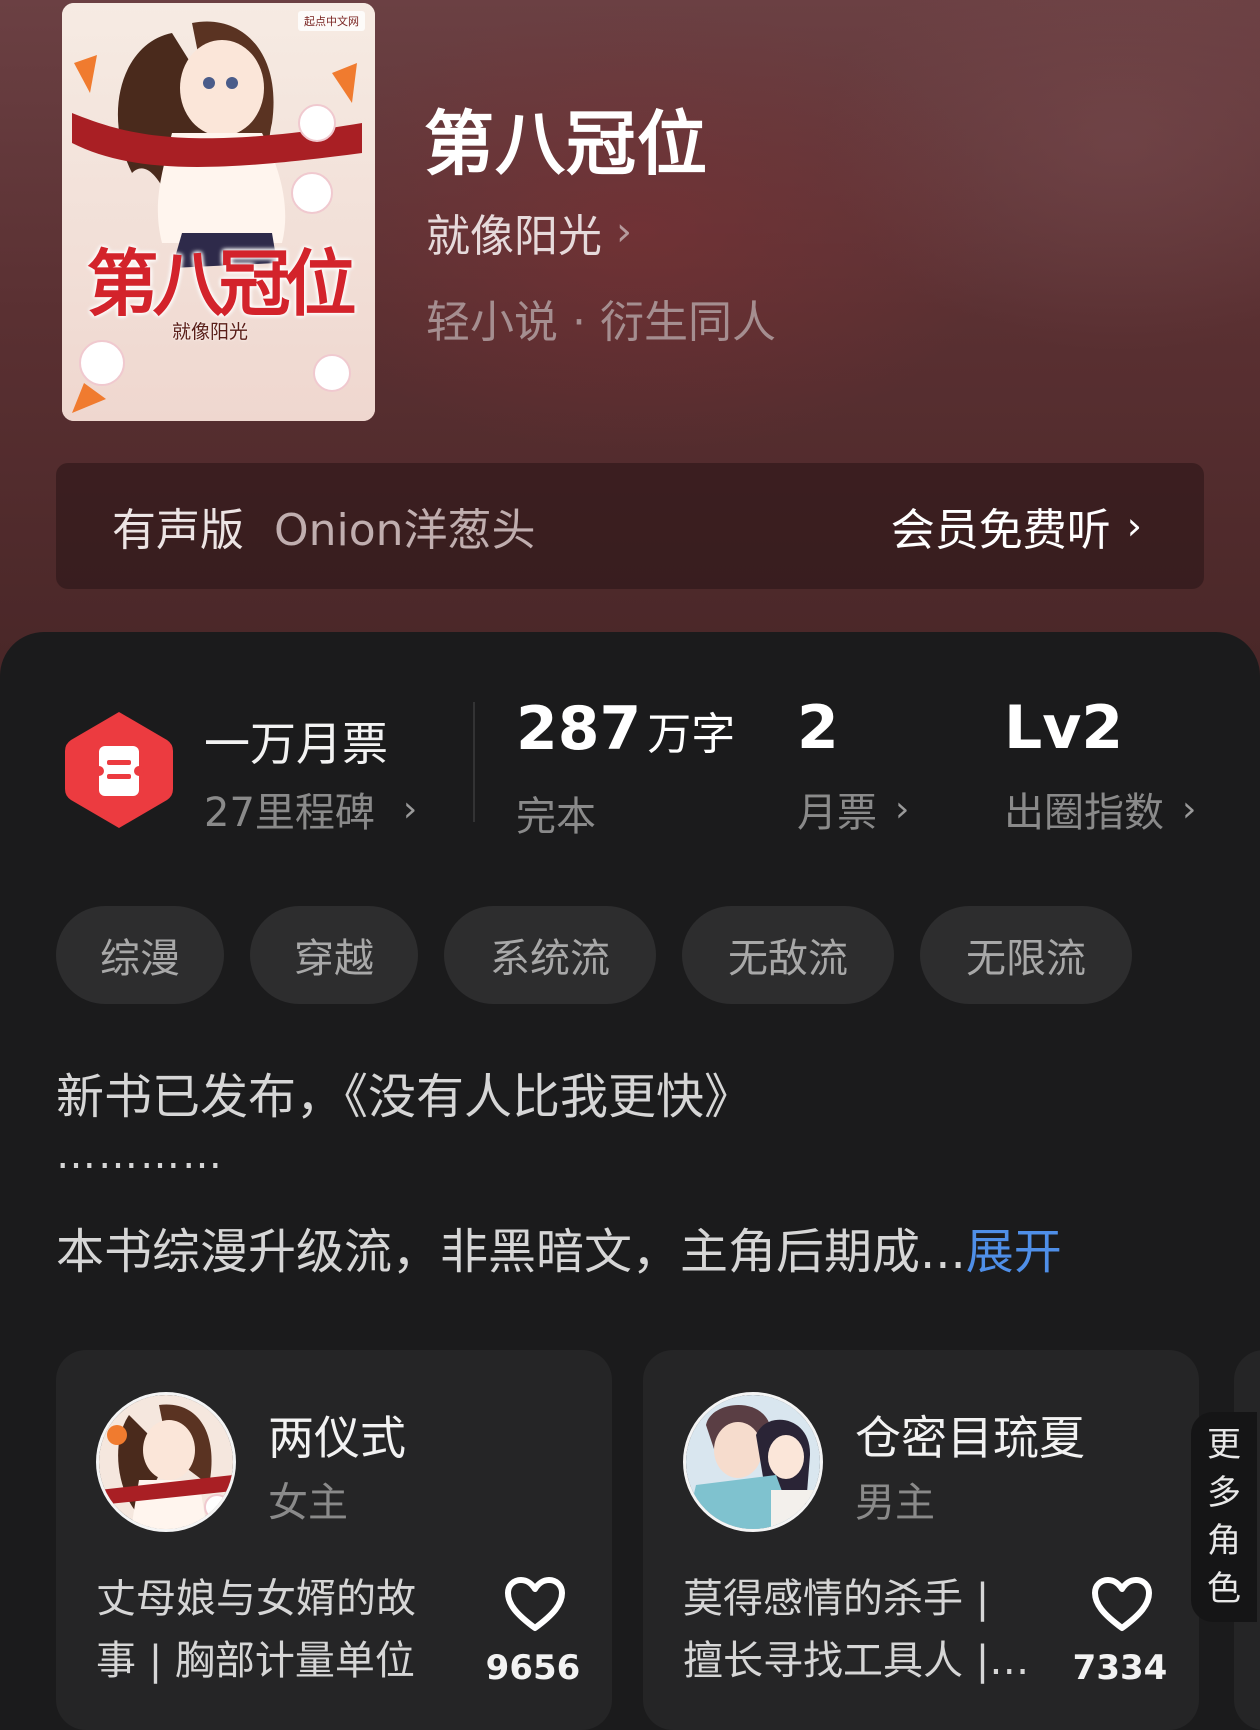 This screenshot has width=1260, height=1730. I want to click on audio-cta-label: 会员免费听, so click(1000, 530).